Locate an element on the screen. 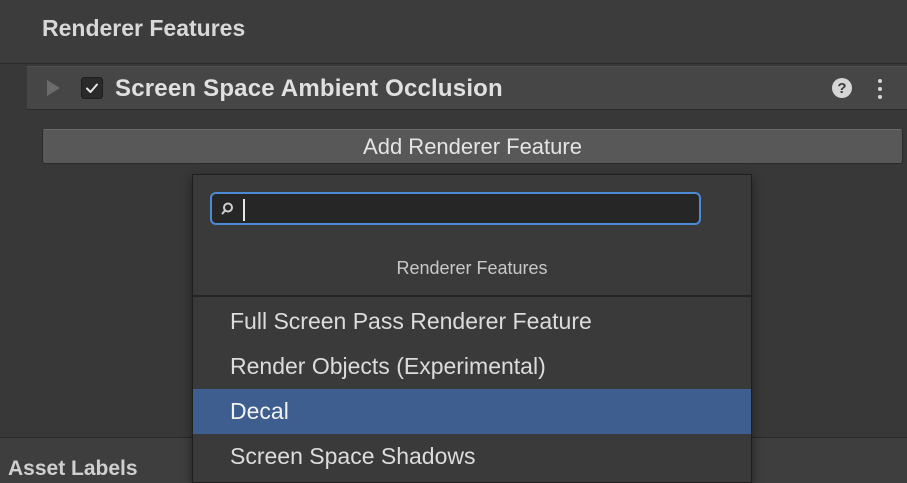  feature-row-ssao: Screen Space Ambient Occlusion ? is located at coordinates (467, 88).